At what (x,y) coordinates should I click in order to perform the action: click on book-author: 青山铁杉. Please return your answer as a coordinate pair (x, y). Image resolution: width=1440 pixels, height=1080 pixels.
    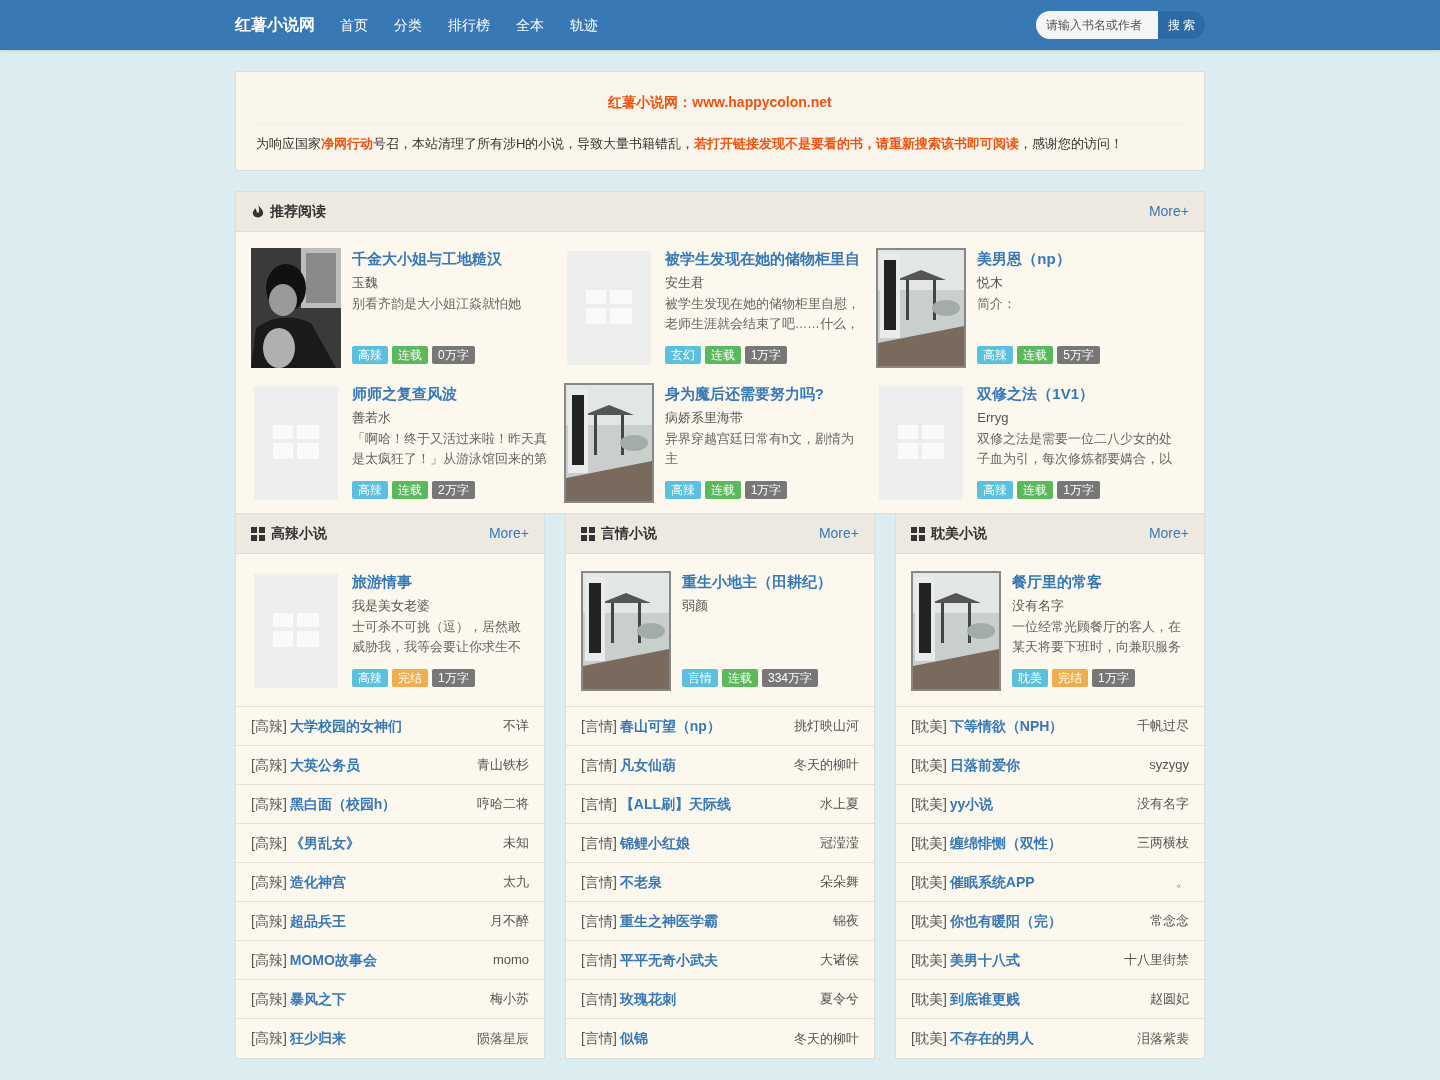
    Looking at the image, I should click on (503, 765).